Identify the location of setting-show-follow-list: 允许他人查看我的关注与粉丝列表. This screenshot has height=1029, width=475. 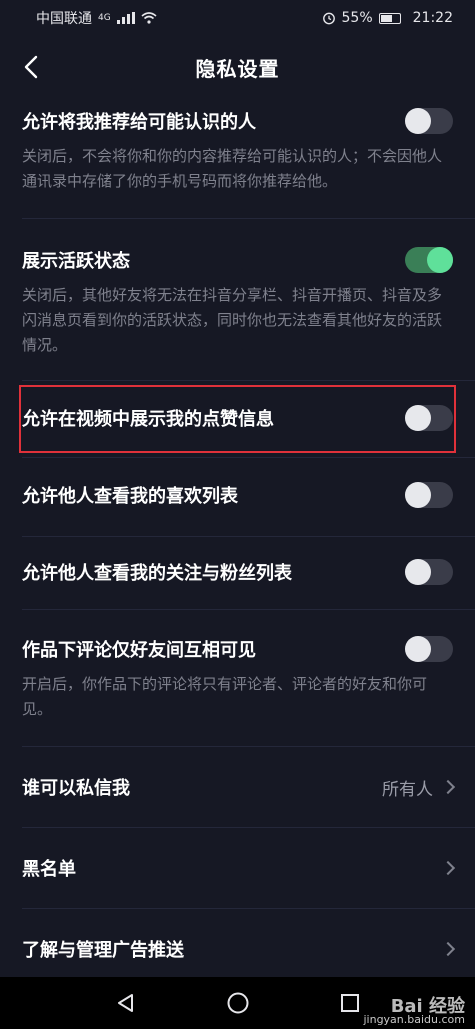
(237, 573).